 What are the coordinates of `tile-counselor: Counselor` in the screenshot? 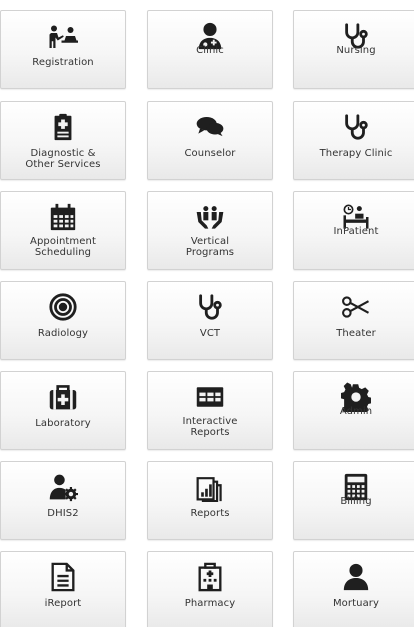 It's located at (210, 140).